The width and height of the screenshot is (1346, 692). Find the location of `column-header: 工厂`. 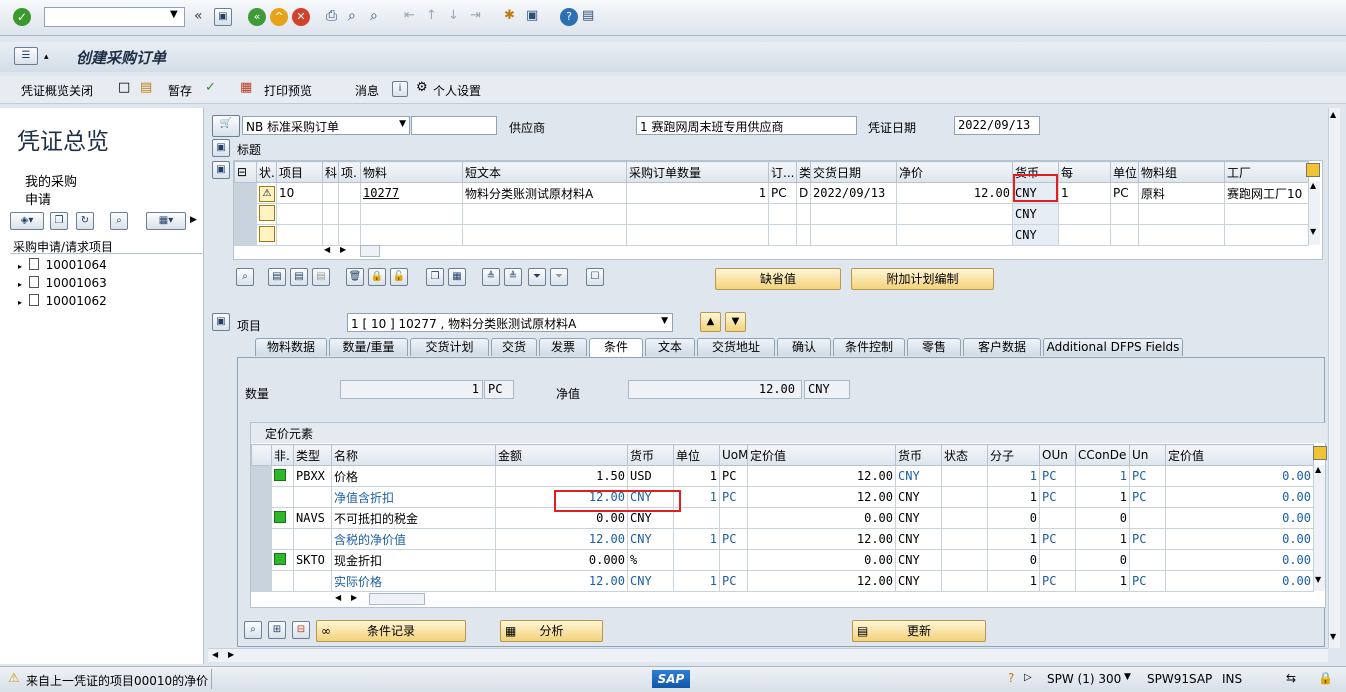

column-header: 工厂 is located at coordinates (1266, 172).